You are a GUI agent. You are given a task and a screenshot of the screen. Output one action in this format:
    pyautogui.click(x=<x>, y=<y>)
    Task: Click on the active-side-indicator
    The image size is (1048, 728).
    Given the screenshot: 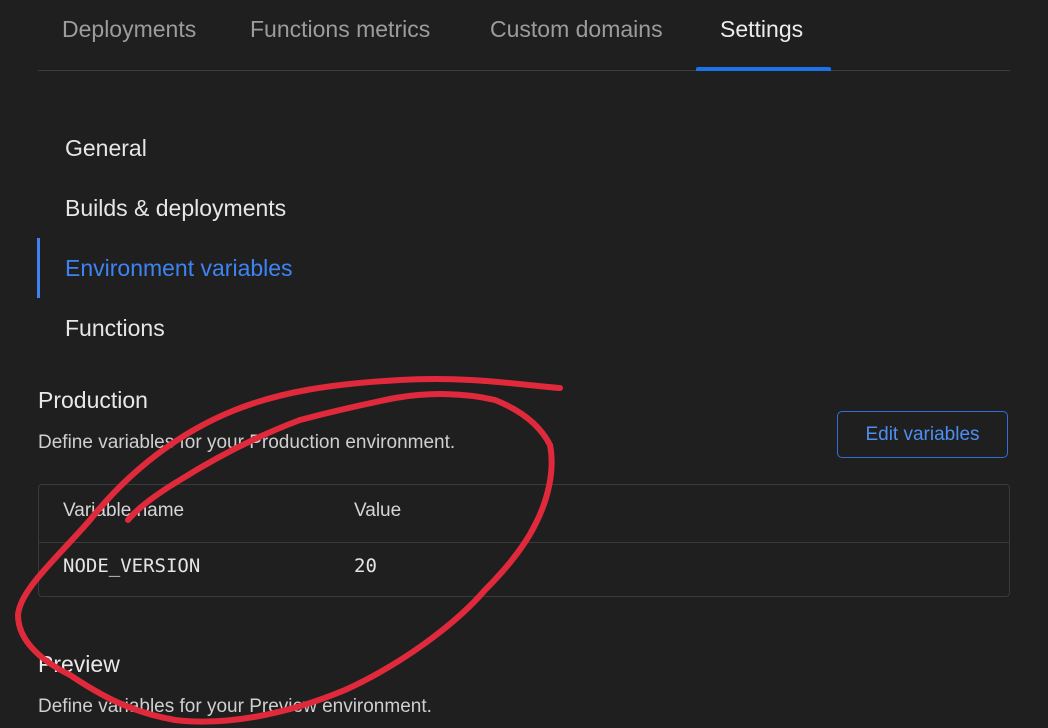 What is the action you would take?
    pyautogui.click(x=38, y=268)
    